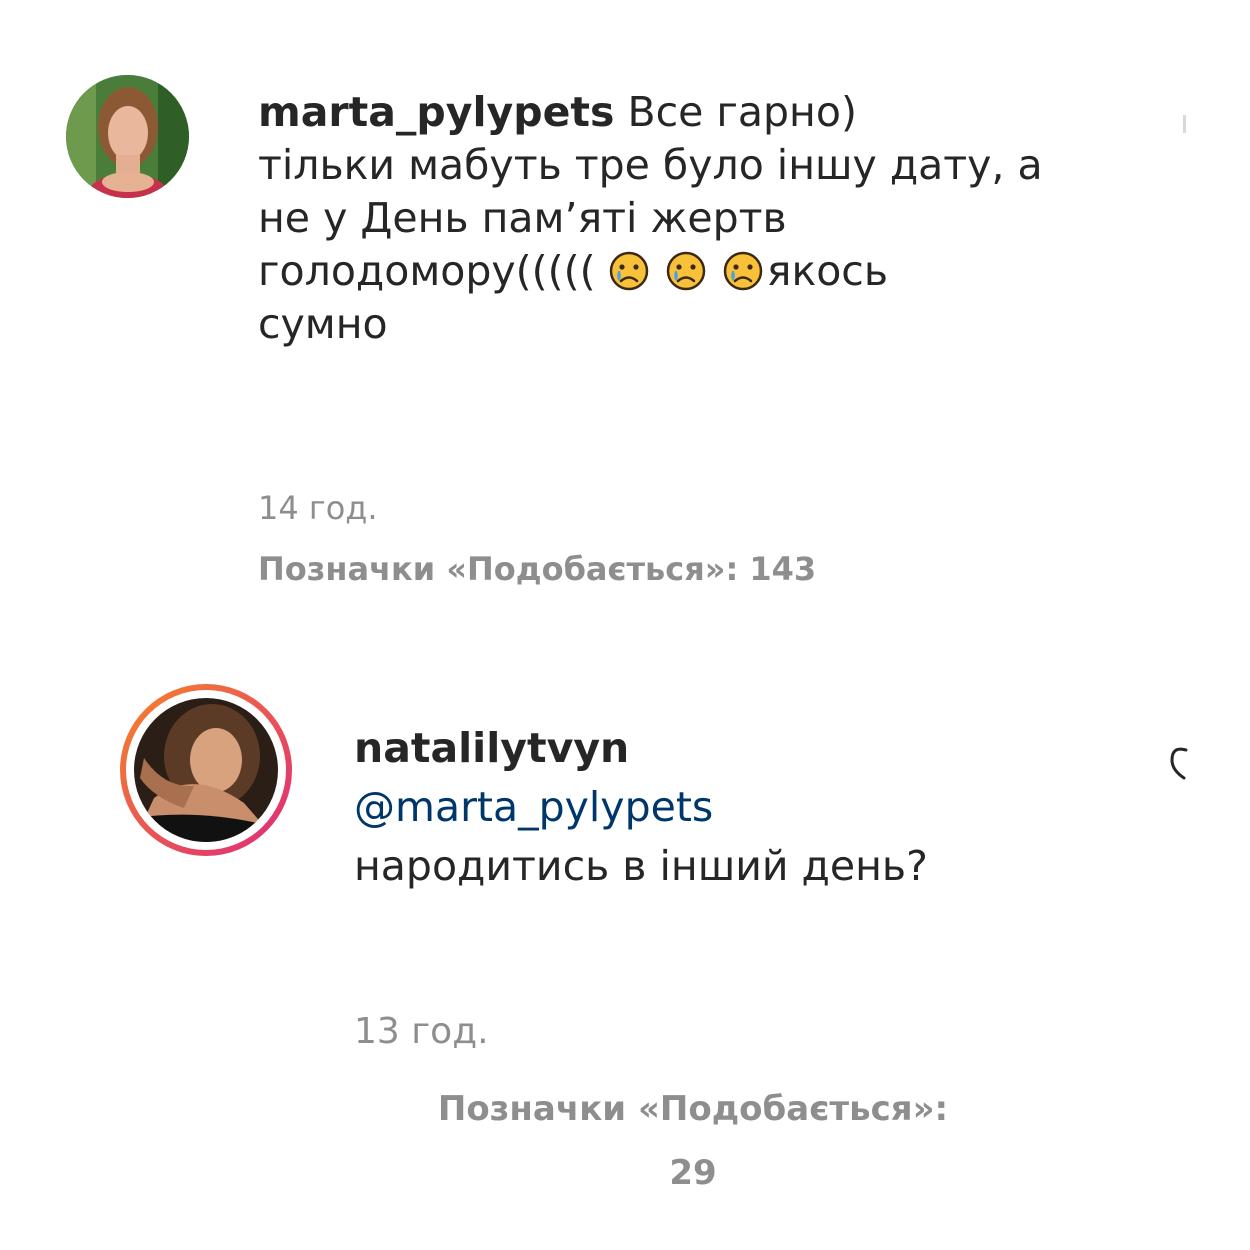 This screenshot has width=1250, height=1250. What do you see at coordinates (693, 1173) in the screenshot?
I see `reply-likes-number: 29` at bounding box center [693, 1173].